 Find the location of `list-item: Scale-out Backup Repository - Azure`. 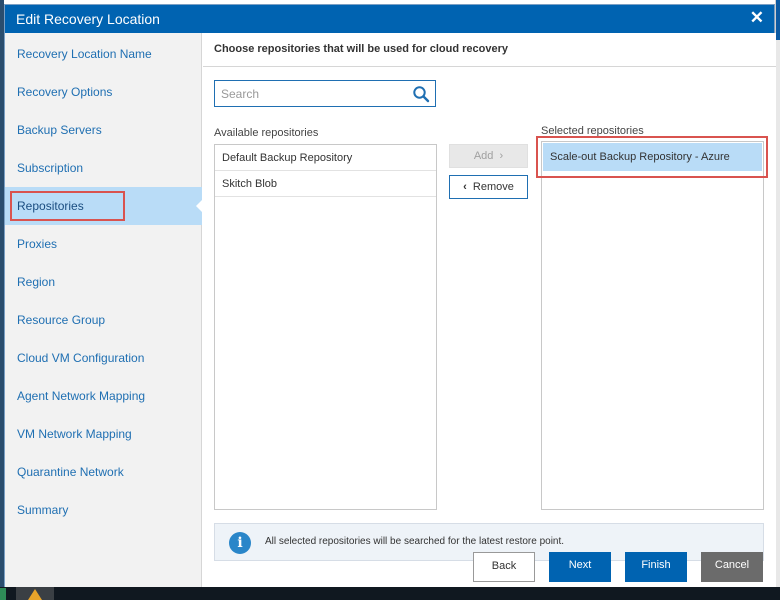

list-item: Scale-out Backup Repository - Azure is located at coordinates (652, 157).